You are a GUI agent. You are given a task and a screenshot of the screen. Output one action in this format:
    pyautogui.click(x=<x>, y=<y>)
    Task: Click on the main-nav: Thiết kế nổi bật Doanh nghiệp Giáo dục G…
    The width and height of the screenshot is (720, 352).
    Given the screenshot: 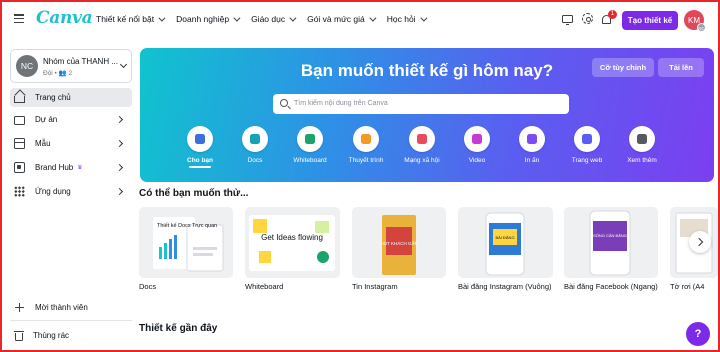 What is the action you would take?
    pyautogui.click(x=267, y=19)
    